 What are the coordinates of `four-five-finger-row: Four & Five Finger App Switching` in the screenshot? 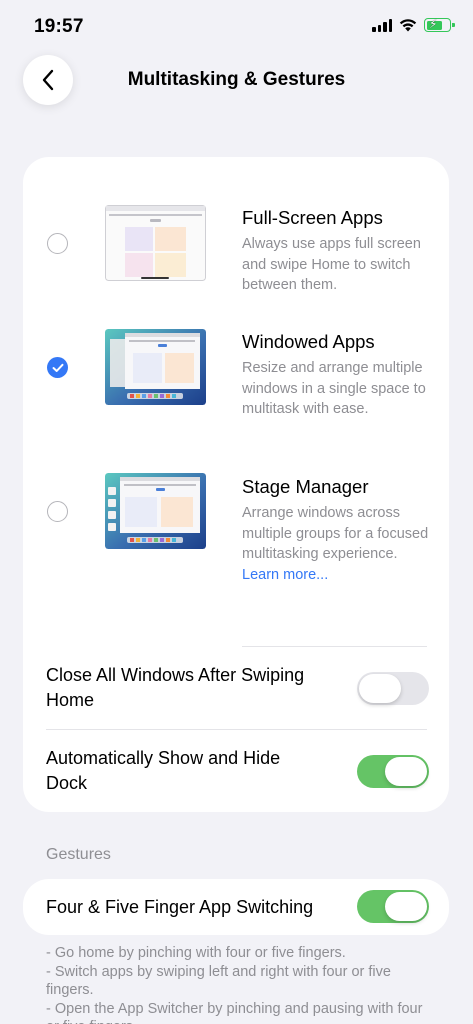 It's located at (236, 907).